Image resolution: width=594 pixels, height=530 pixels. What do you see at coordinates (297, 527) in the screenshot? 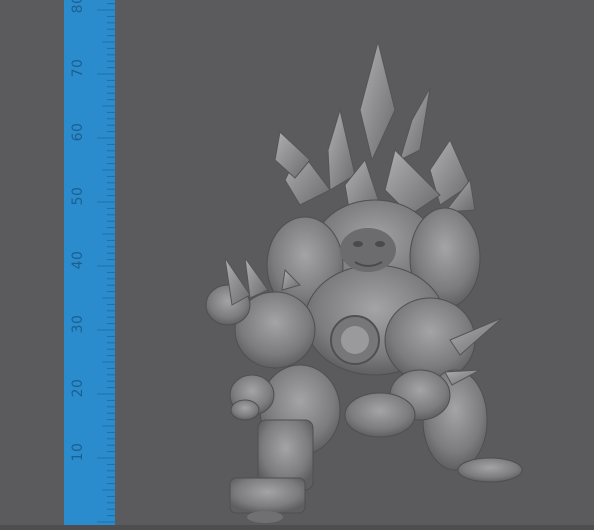
I see `viewport-bottom-edge` at bounding box center [297, 527].